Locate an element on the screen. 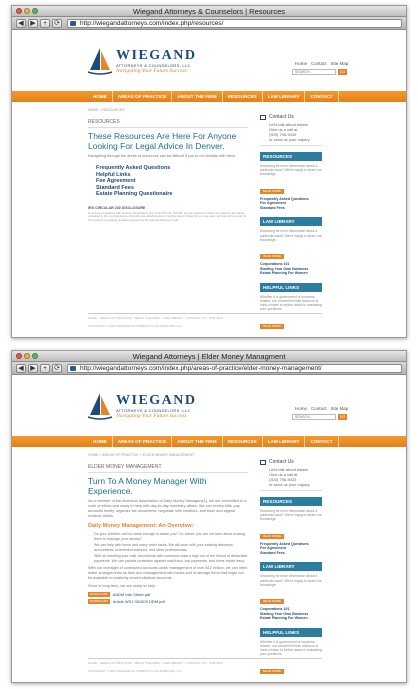  download-filename: Article WSJ 051509 DDM.pdf is located at coordinates (139, 601).